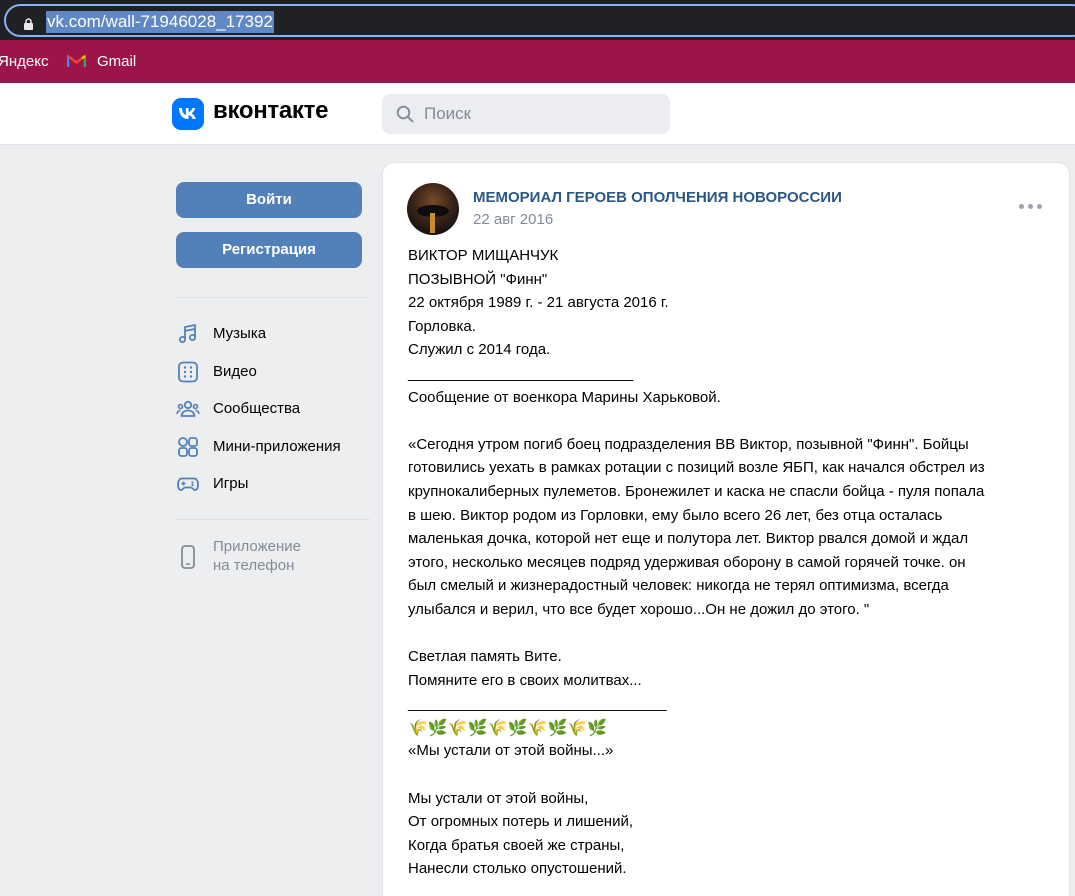  Describe the element at coordinates (479, 350) in the screenshot. I see `post-line: Служил с 2014 года.` at that location.